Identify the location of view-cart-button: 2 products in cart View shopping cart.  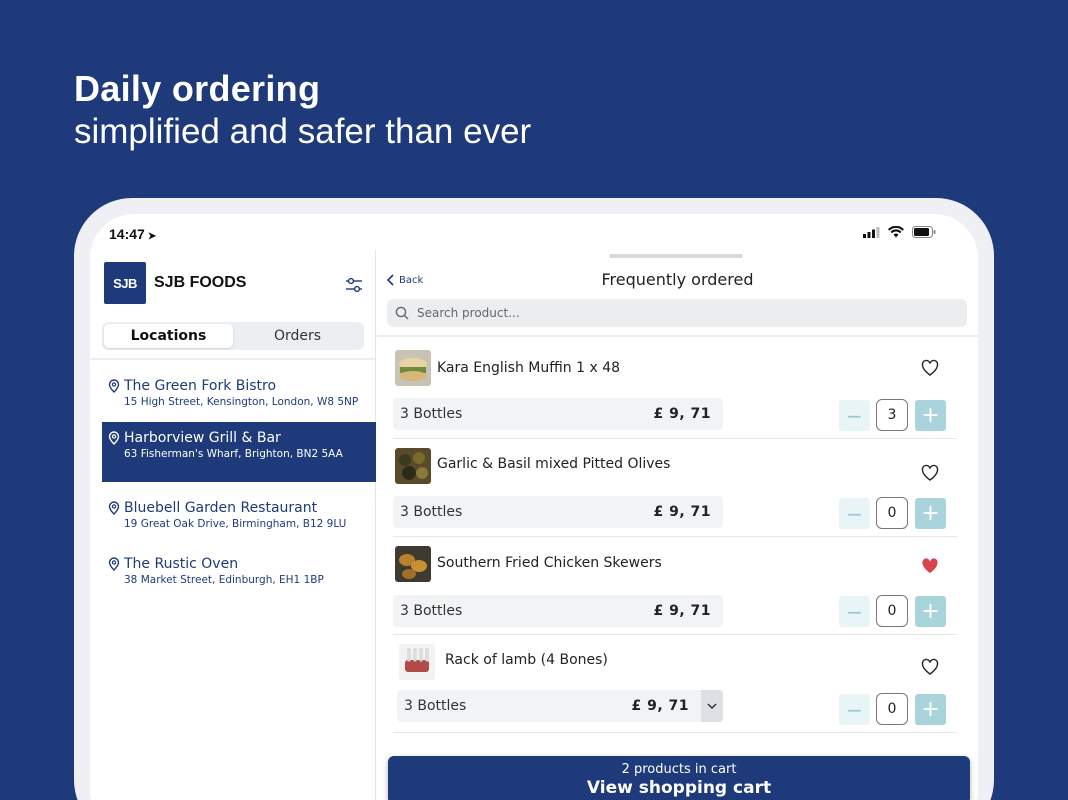
(679, 778).